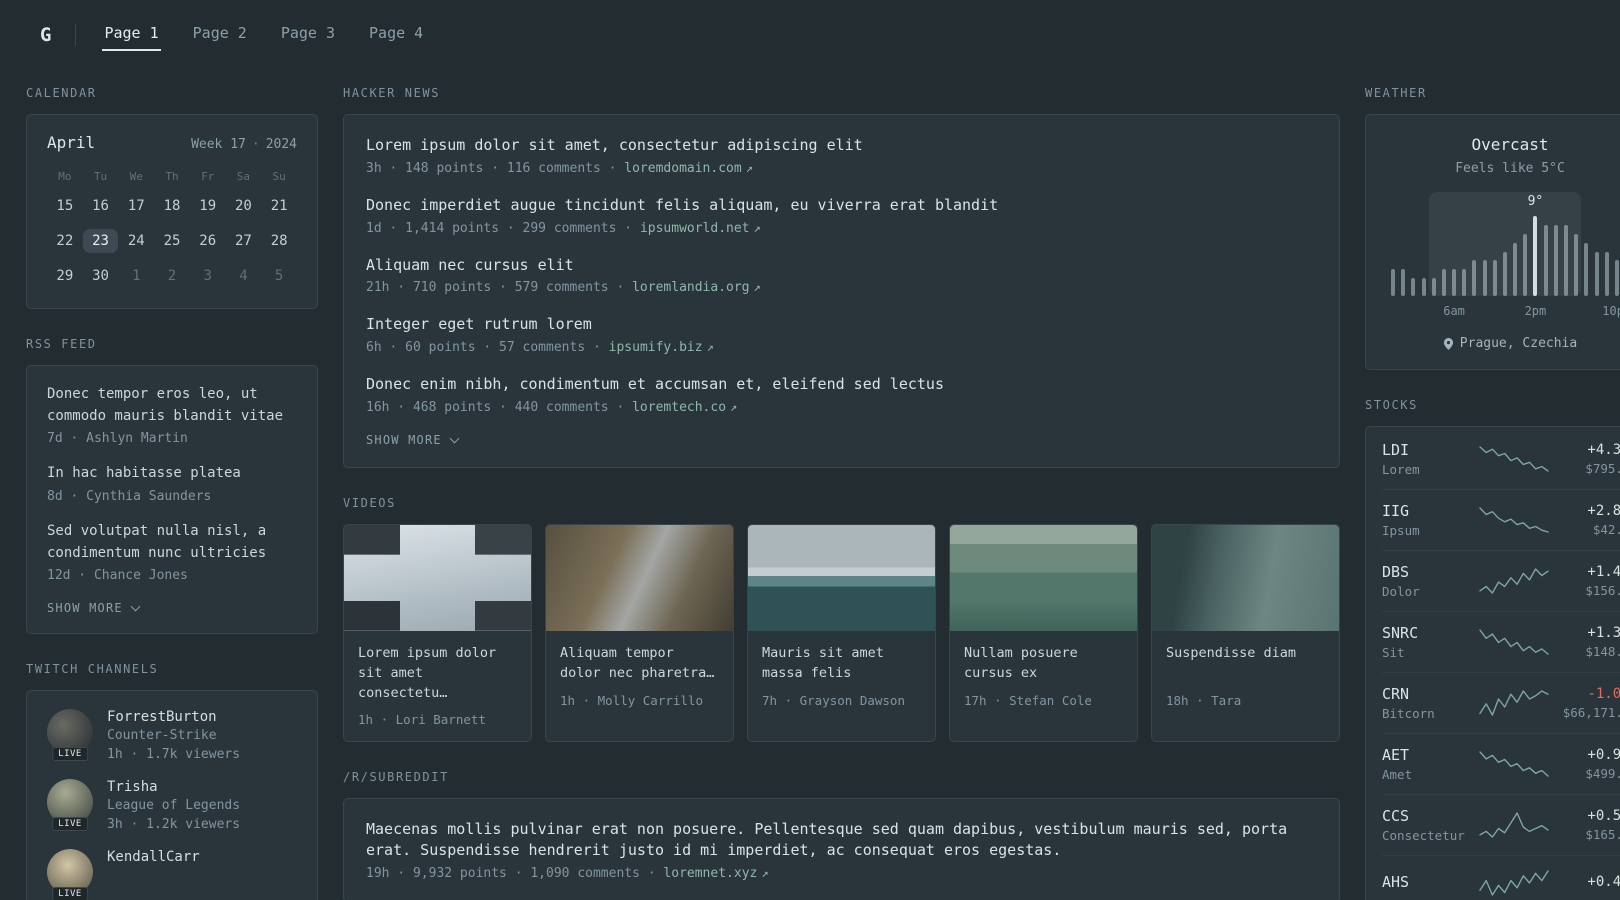  What do you see at coordinates (1501, 824) in the screenshot?
I see `stock-row: CCS Consectetur +0.51% $165.84` at bounding box center [1501, 824].